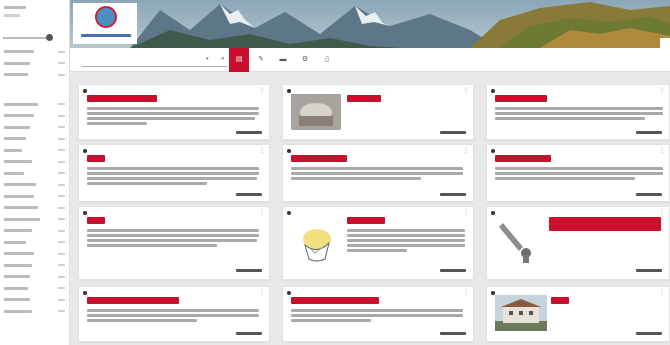 The width and height of the screenshot is (670, 345). Describe the element at coordinates (283, 60) in the screenshot. I see `toolbar-button-3: ▬` at that location.